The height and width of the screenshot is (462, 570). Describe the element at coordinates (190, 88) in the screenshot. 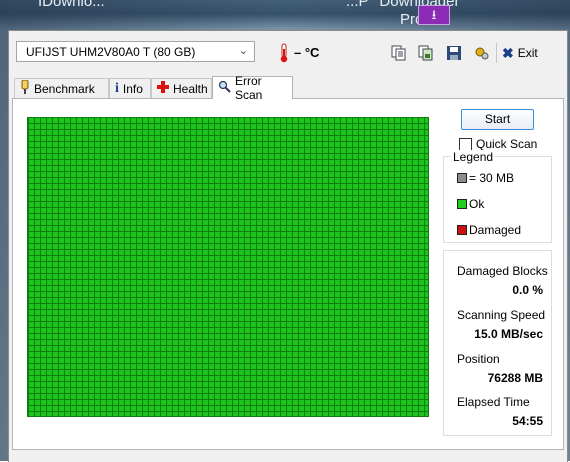

I see `tab-health-label: Health` at that location.